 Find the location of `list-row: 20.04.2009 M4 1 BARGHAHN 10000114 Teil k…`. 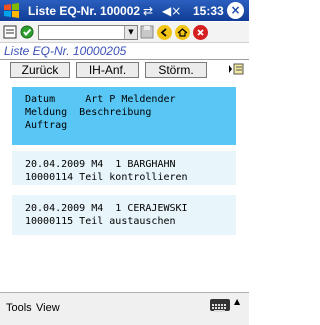

list-row: 20.04.2009 M4 1 BARGHAHN 10000114 Teil k… is located at coordinates (124, 168).